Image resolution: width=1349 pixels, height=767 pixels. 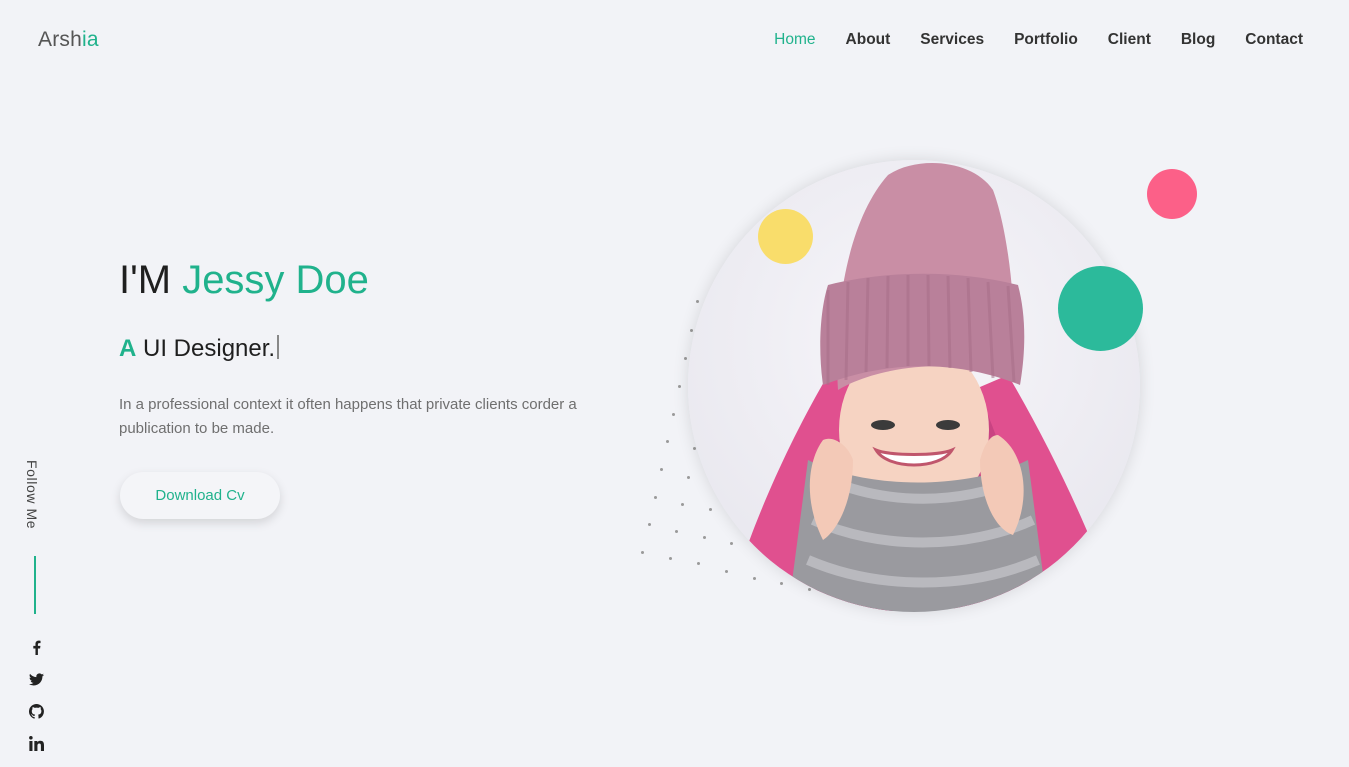 What do you see at coordinates (151, 280) in the screenshot?
I see `hero-intro: I'M` at bounding box center [151, 280].